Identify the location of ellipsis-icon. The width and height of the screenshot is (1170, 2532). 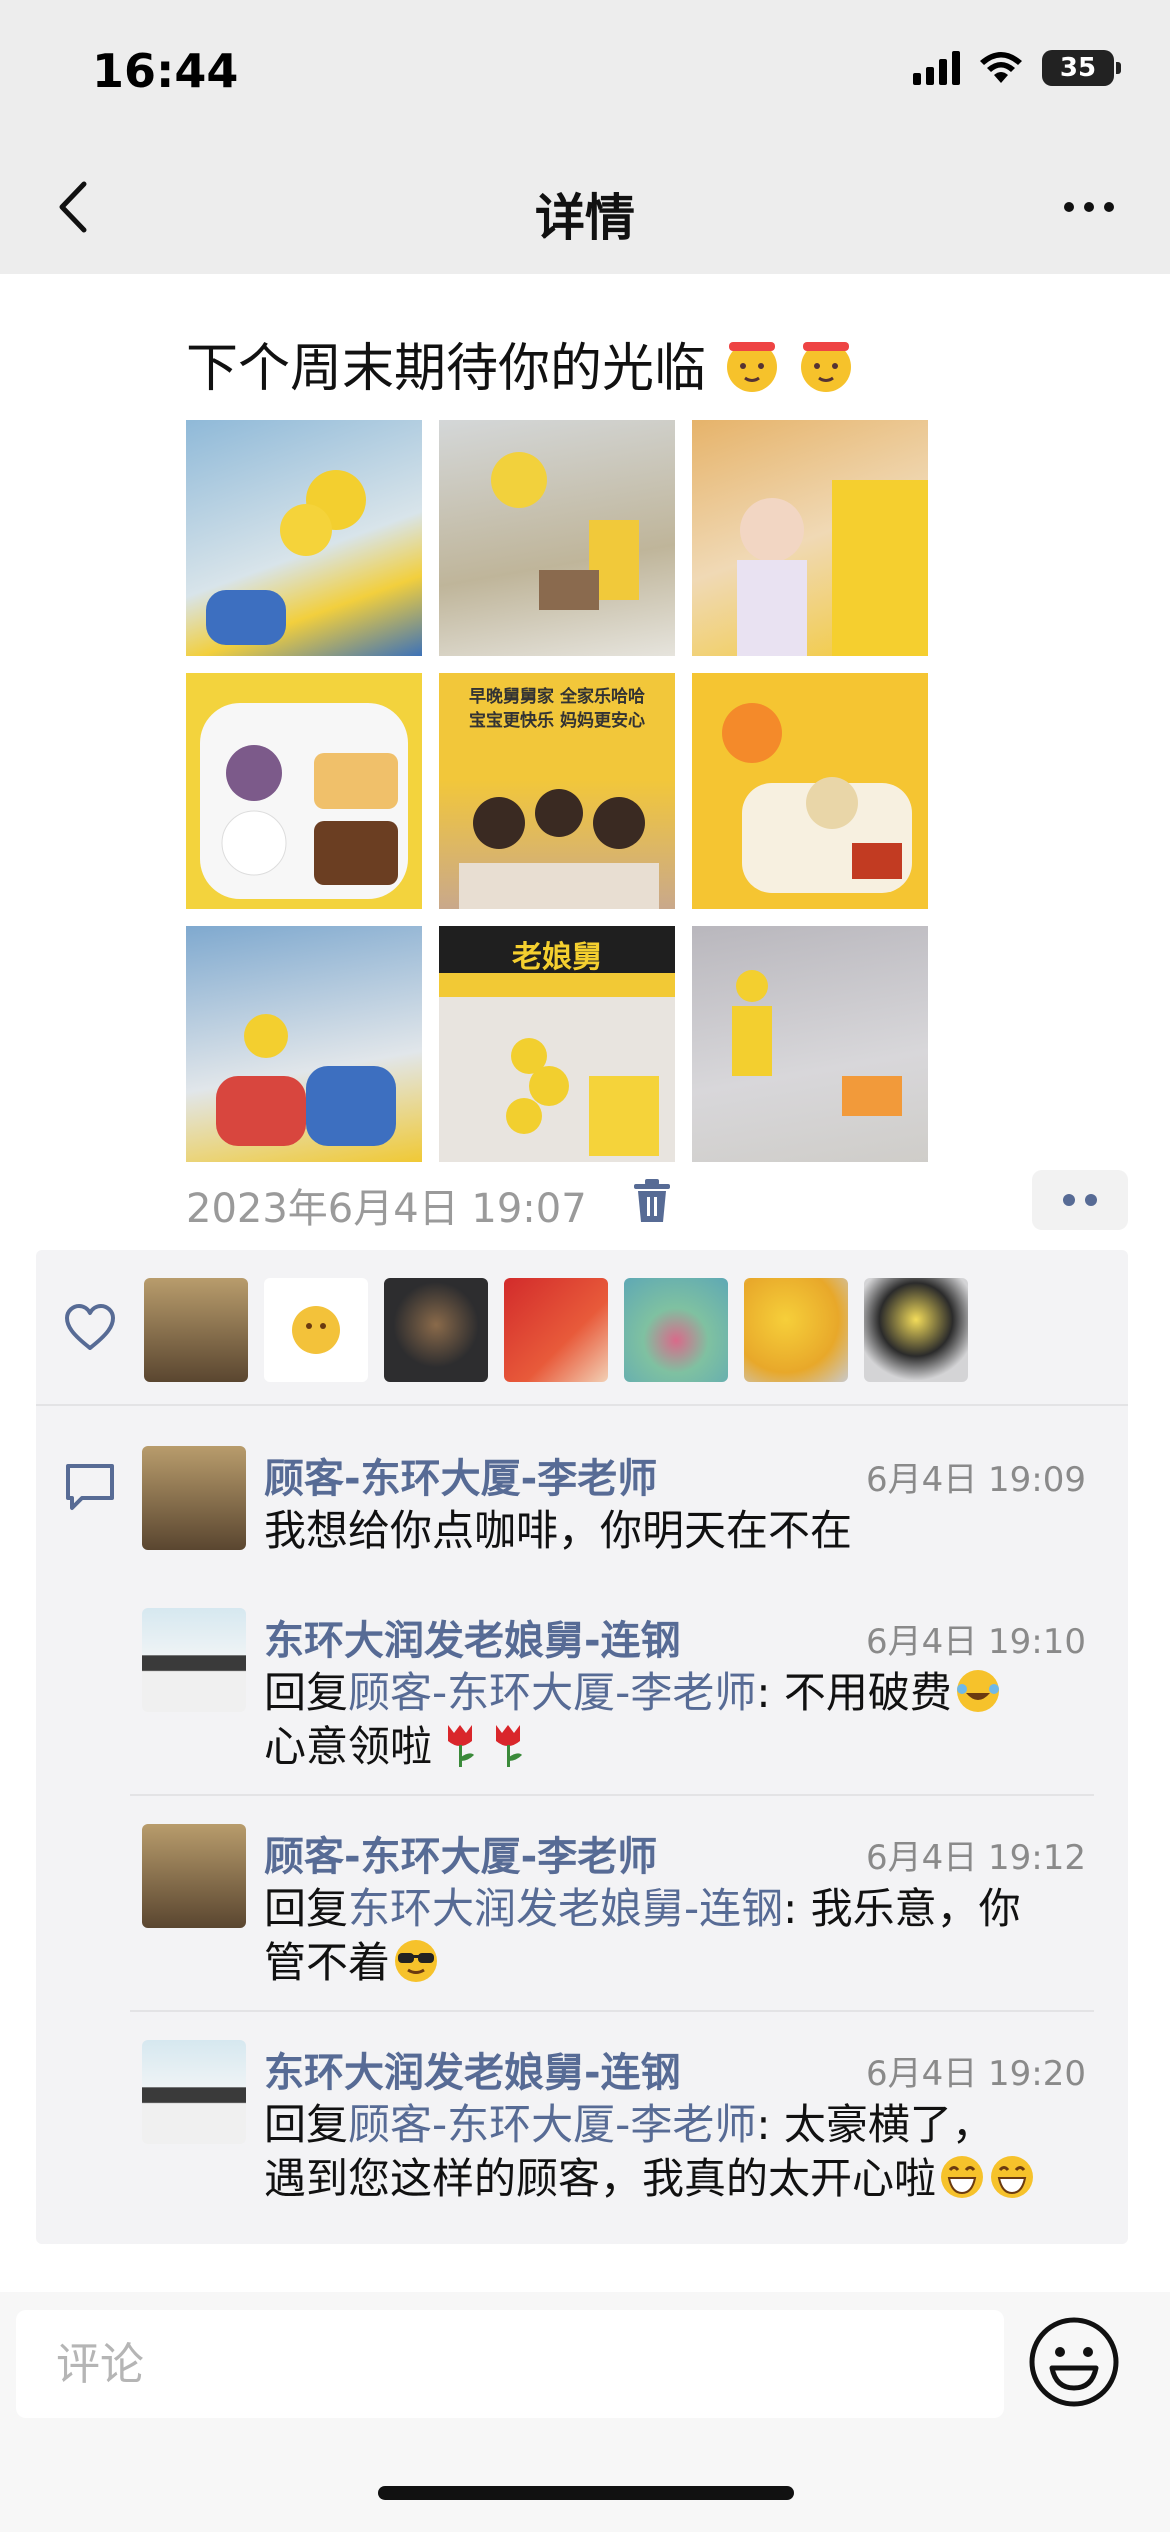
(1069, 207).